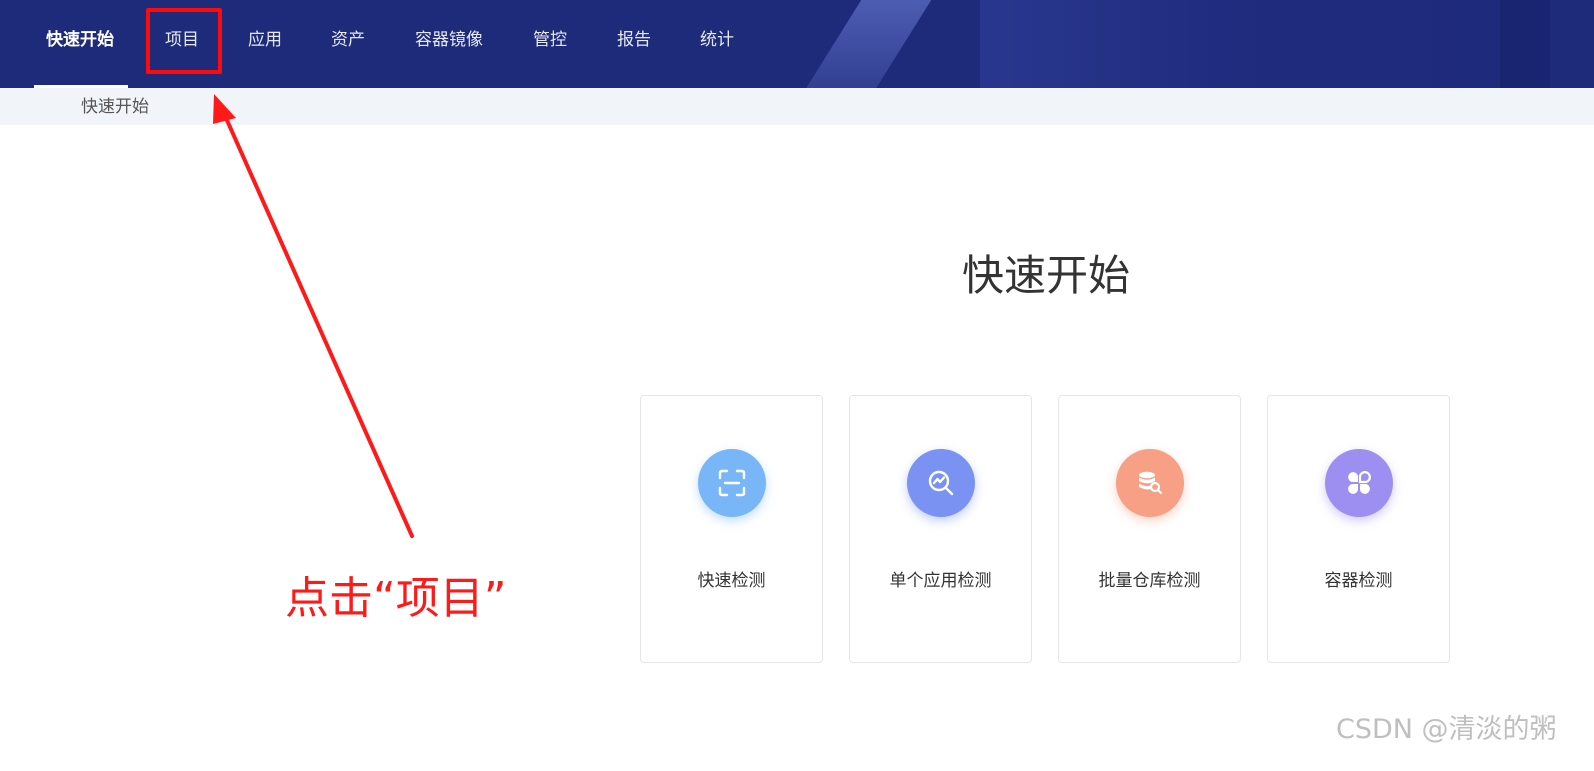 Image resolution: width=1594 pixels, height=771 pixels. What do you see at coordinates (1359, 483) in the screenshot?
I see `clover-icon` at bounding box center [1359, 483].